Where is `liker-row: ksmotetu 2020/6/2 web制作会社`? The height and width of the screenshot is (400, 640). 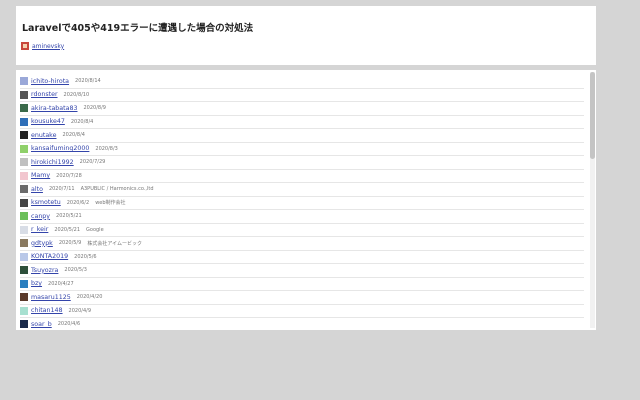
liker-row: ksmotetu 2020/6/2 web制作会社 is located at coordinates (302, 203).